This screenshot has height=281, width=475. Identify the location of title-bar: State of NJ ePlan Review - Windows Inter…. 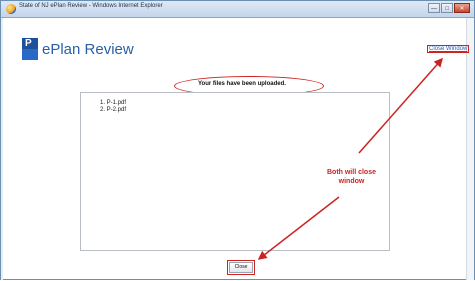
(237, 9).